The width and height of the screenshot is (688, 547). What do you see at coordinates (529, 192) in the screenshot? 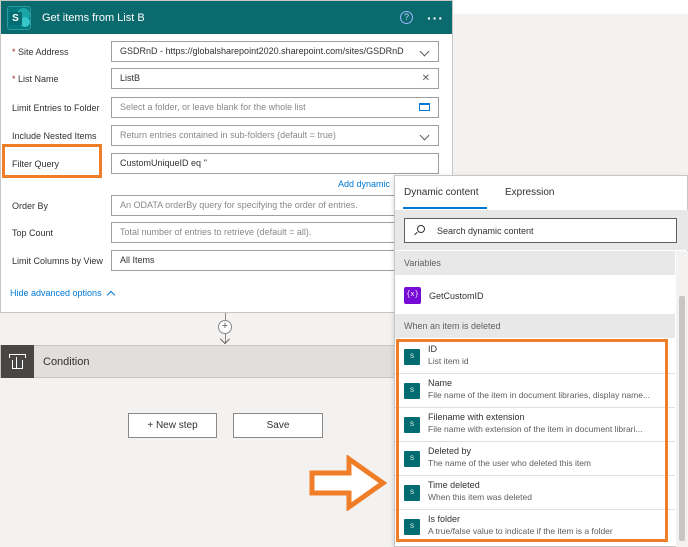
I see `tab-expression: Expression` at bounding box center [529, 192].